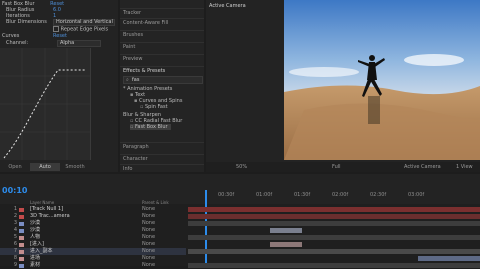  I want to click on tree-label-spin-fast: Spin Fast, so click(156, 107).